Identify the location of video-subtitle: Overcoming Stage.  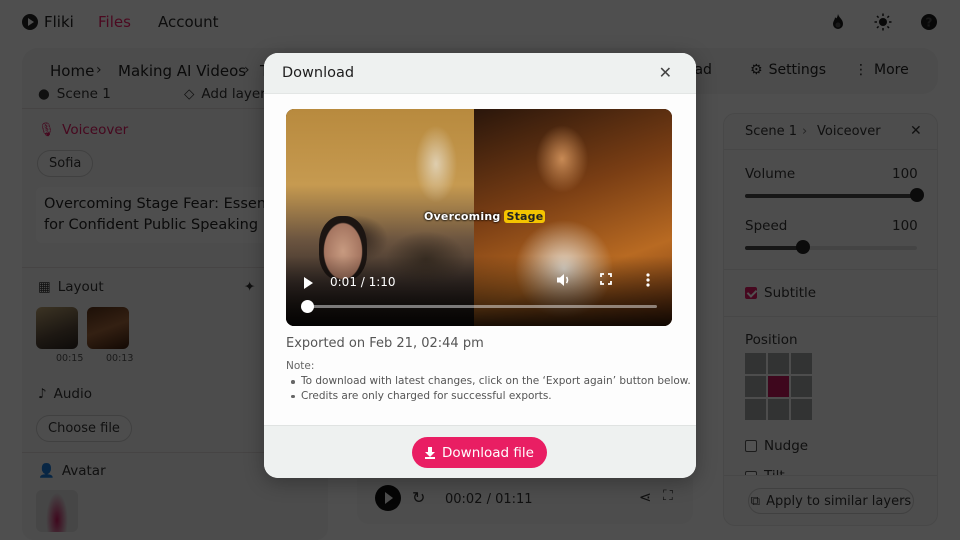
(485, 216).